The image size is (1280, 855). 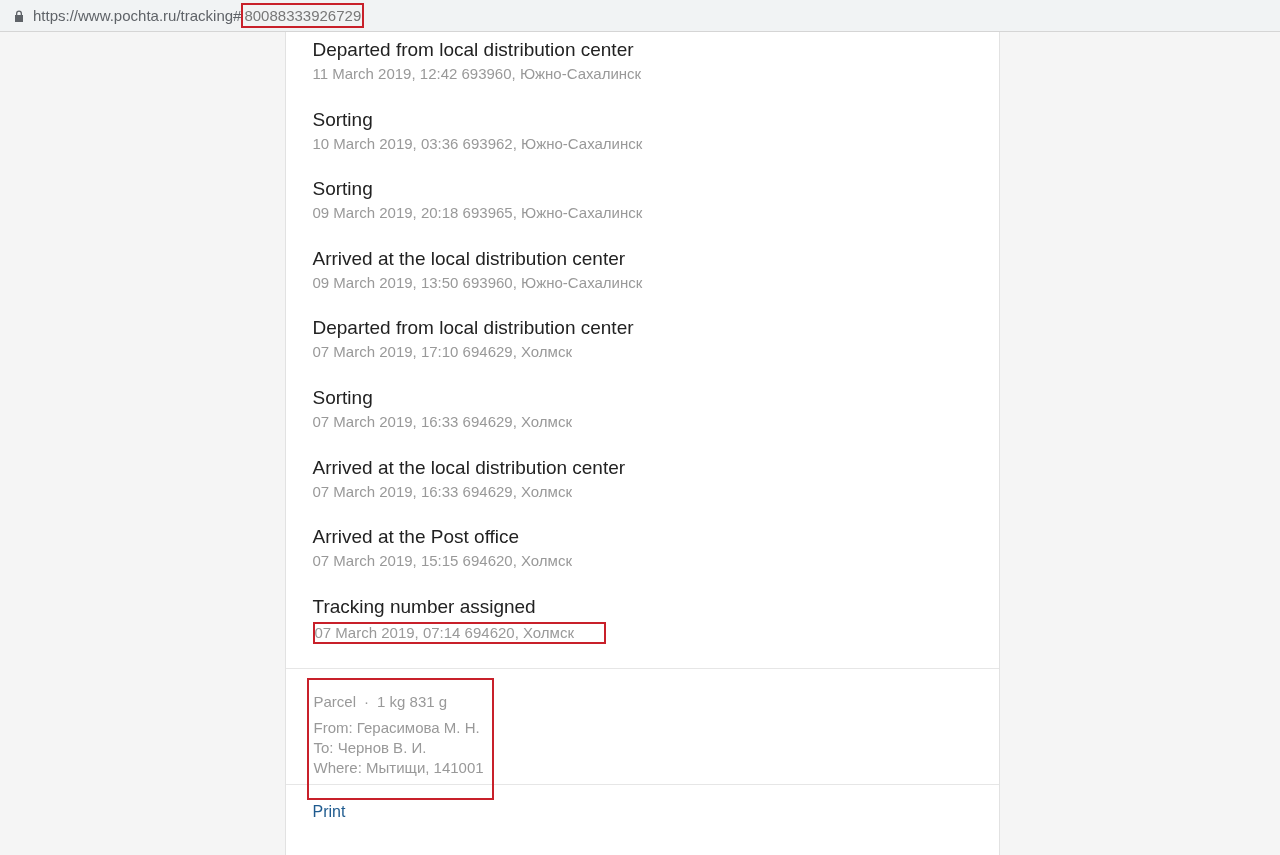 What do you see at coordinates (442, 352) in the screenshot?
I see `event-details: 07 March 2019, 17:10 694629, Холмск` at bounding box center [442, 352].